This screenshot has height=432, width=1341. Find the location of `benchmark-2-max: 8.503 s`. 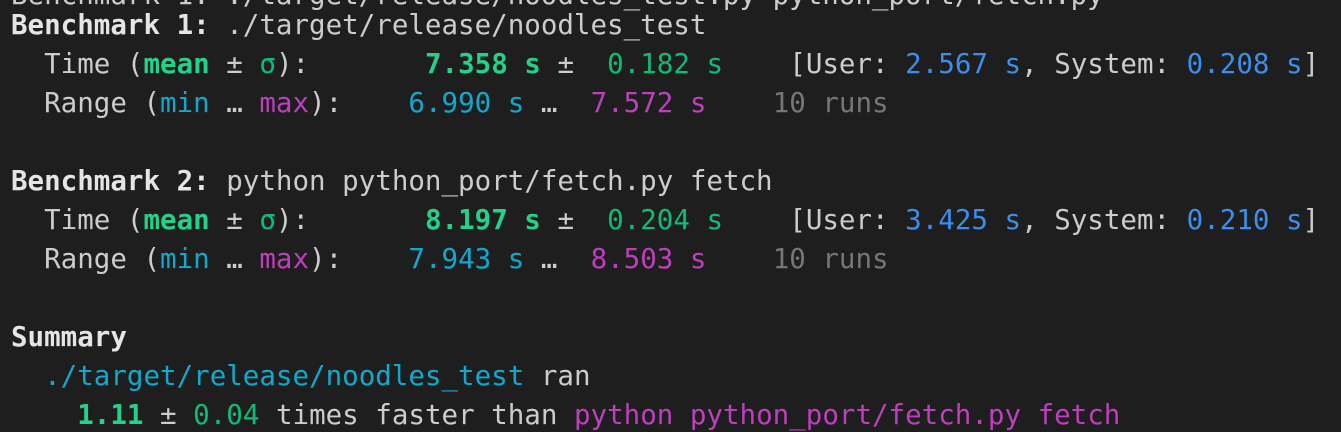

benchmark-2-max: 8.503 s is located at coordinates (648, 259).